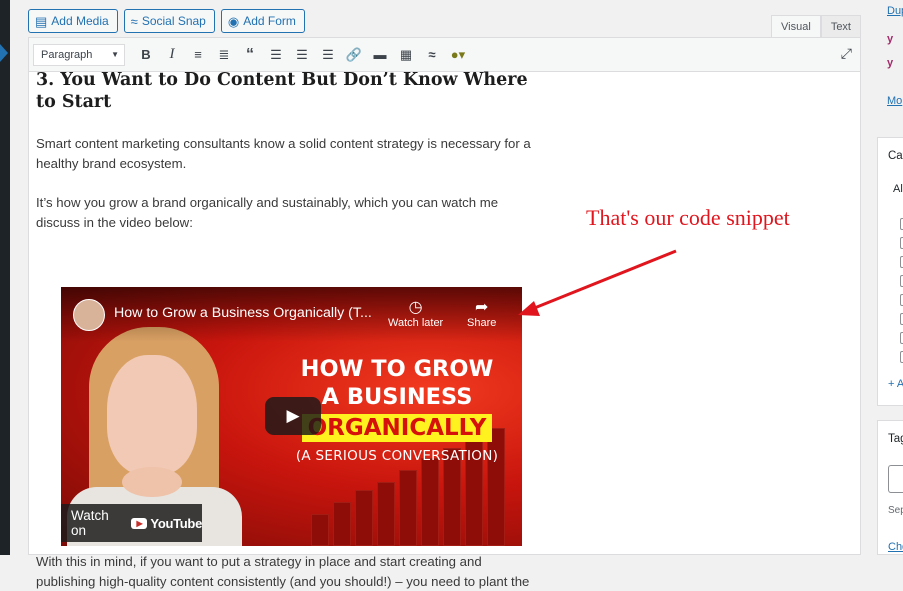 This screenshot has width=903, height=591. Describe the element at coordinates (895, 156) in the screenshot. I see `categories-heading: Cat` at that location.